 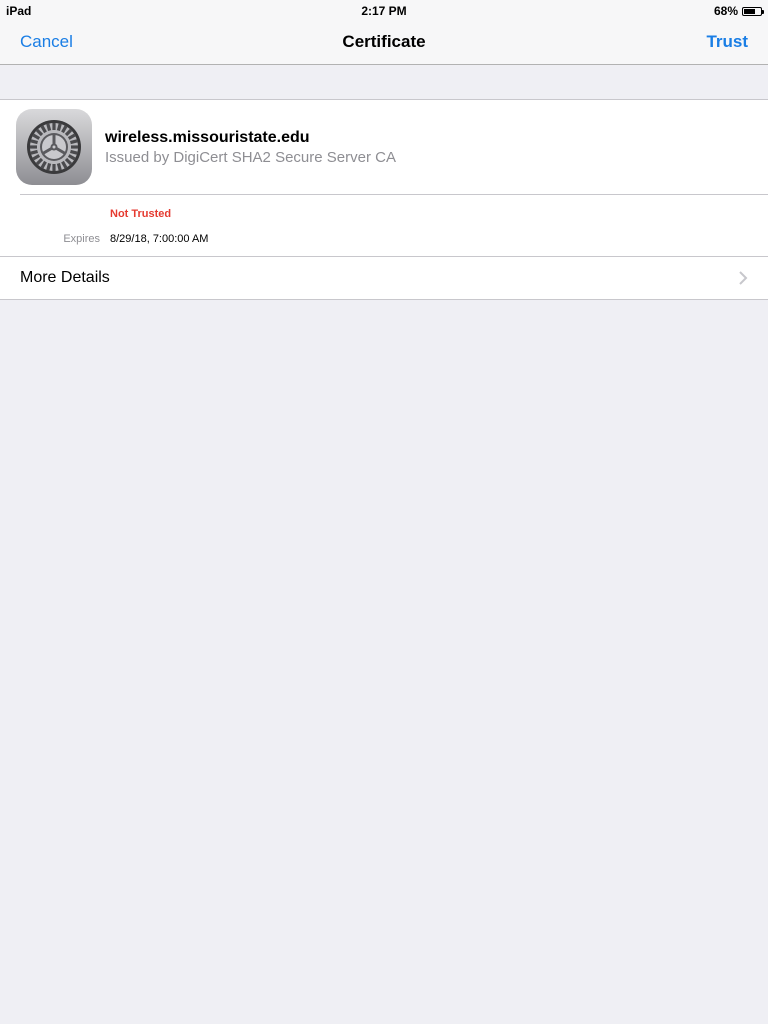 What do you see at coordinates (727, 42) in the screenshot?
I see `trust-button: Trust` at bounding box center [727, 42].